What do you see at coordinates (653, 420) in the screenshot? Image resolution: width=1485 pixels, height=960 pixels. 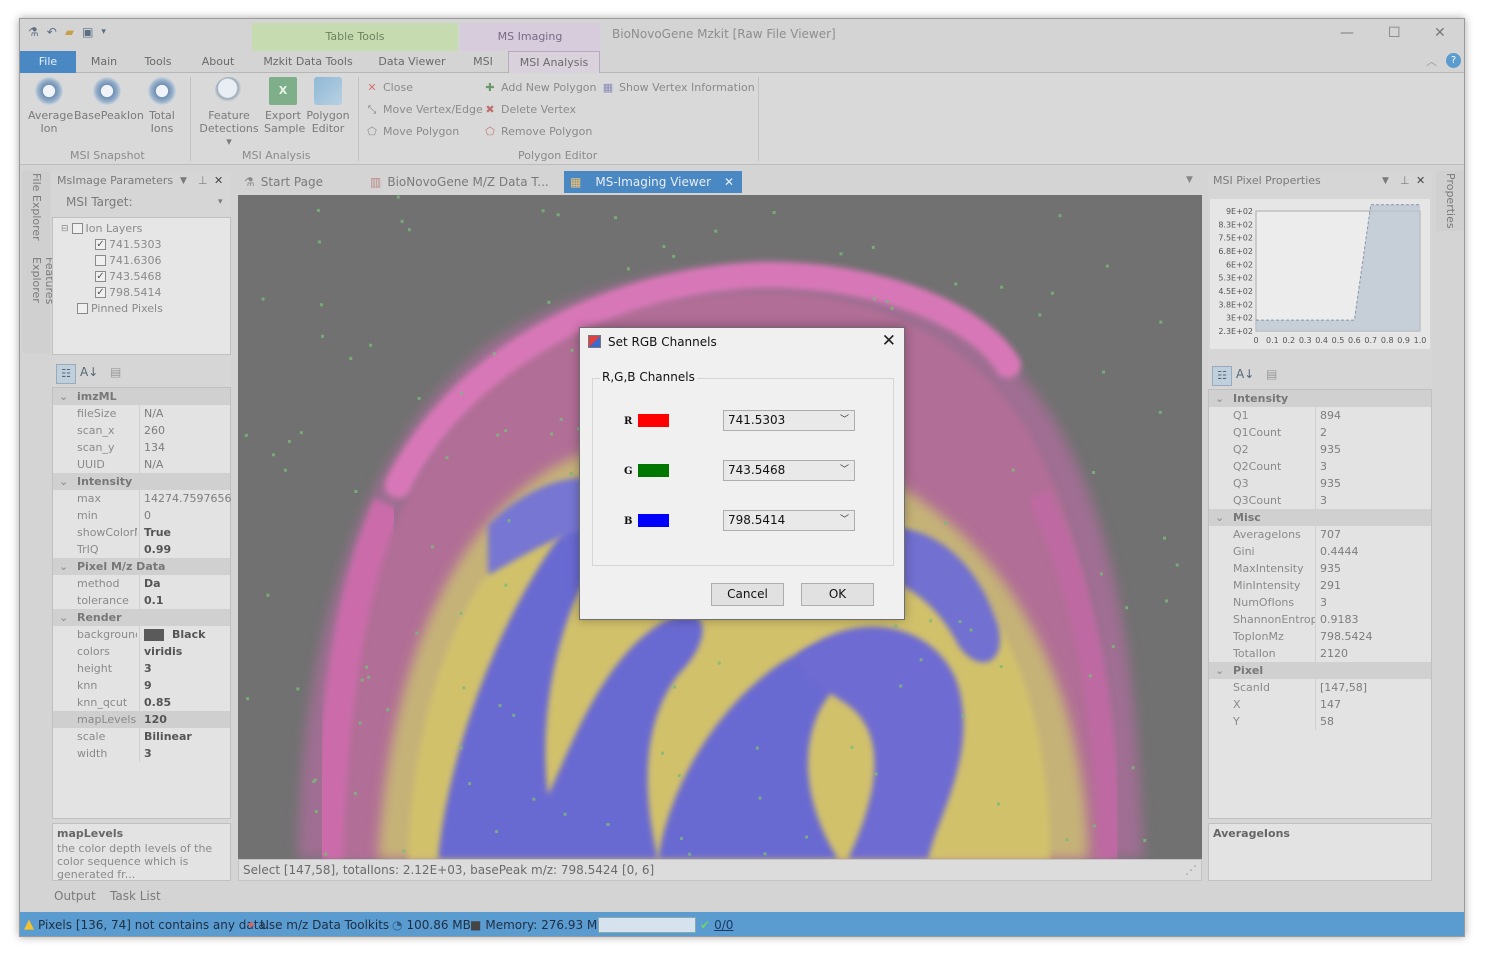 I see `red-swatch` at bounding box center [653, 420].